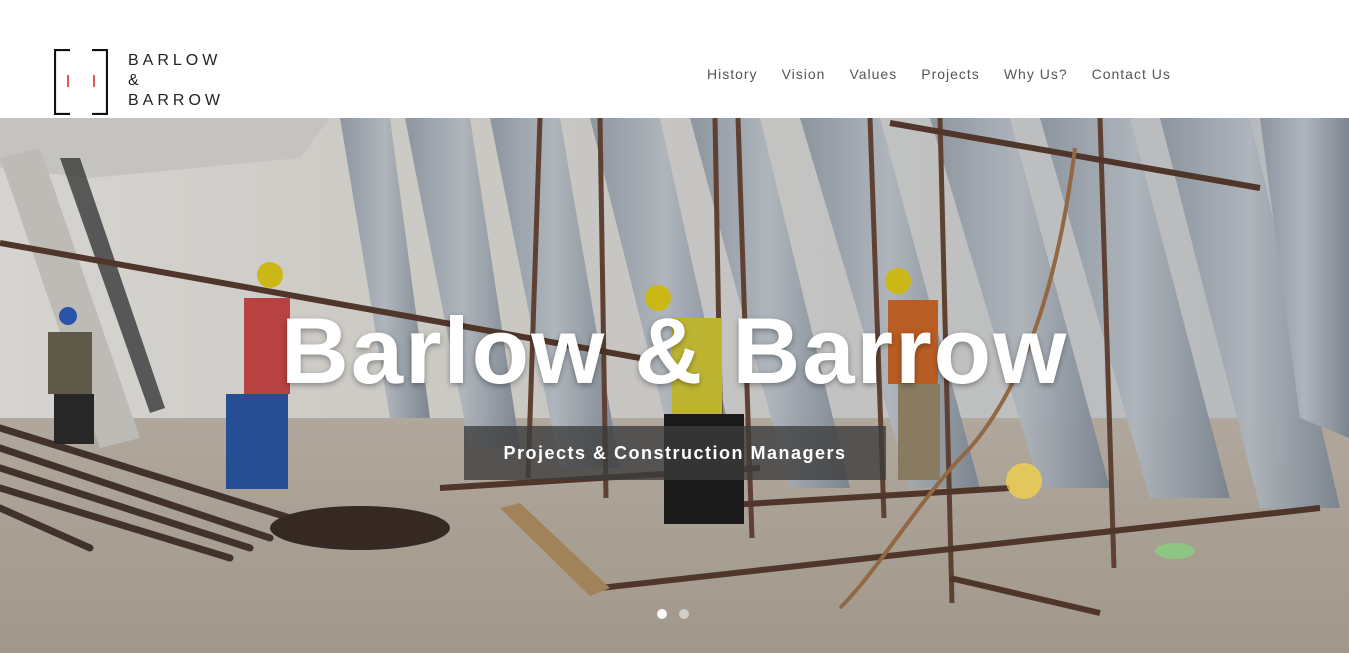  Describe the element at coordinates (175, 60) in the screenshot. I see `logo-line-1: BARLOW` at that location.